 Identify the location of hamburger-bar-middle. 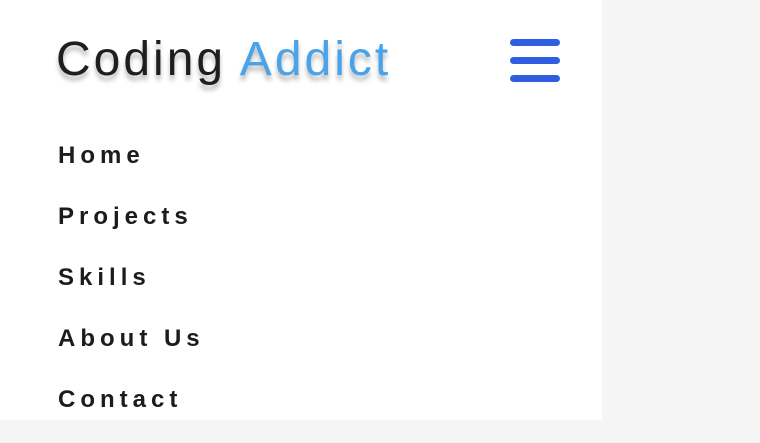
(535, 60).